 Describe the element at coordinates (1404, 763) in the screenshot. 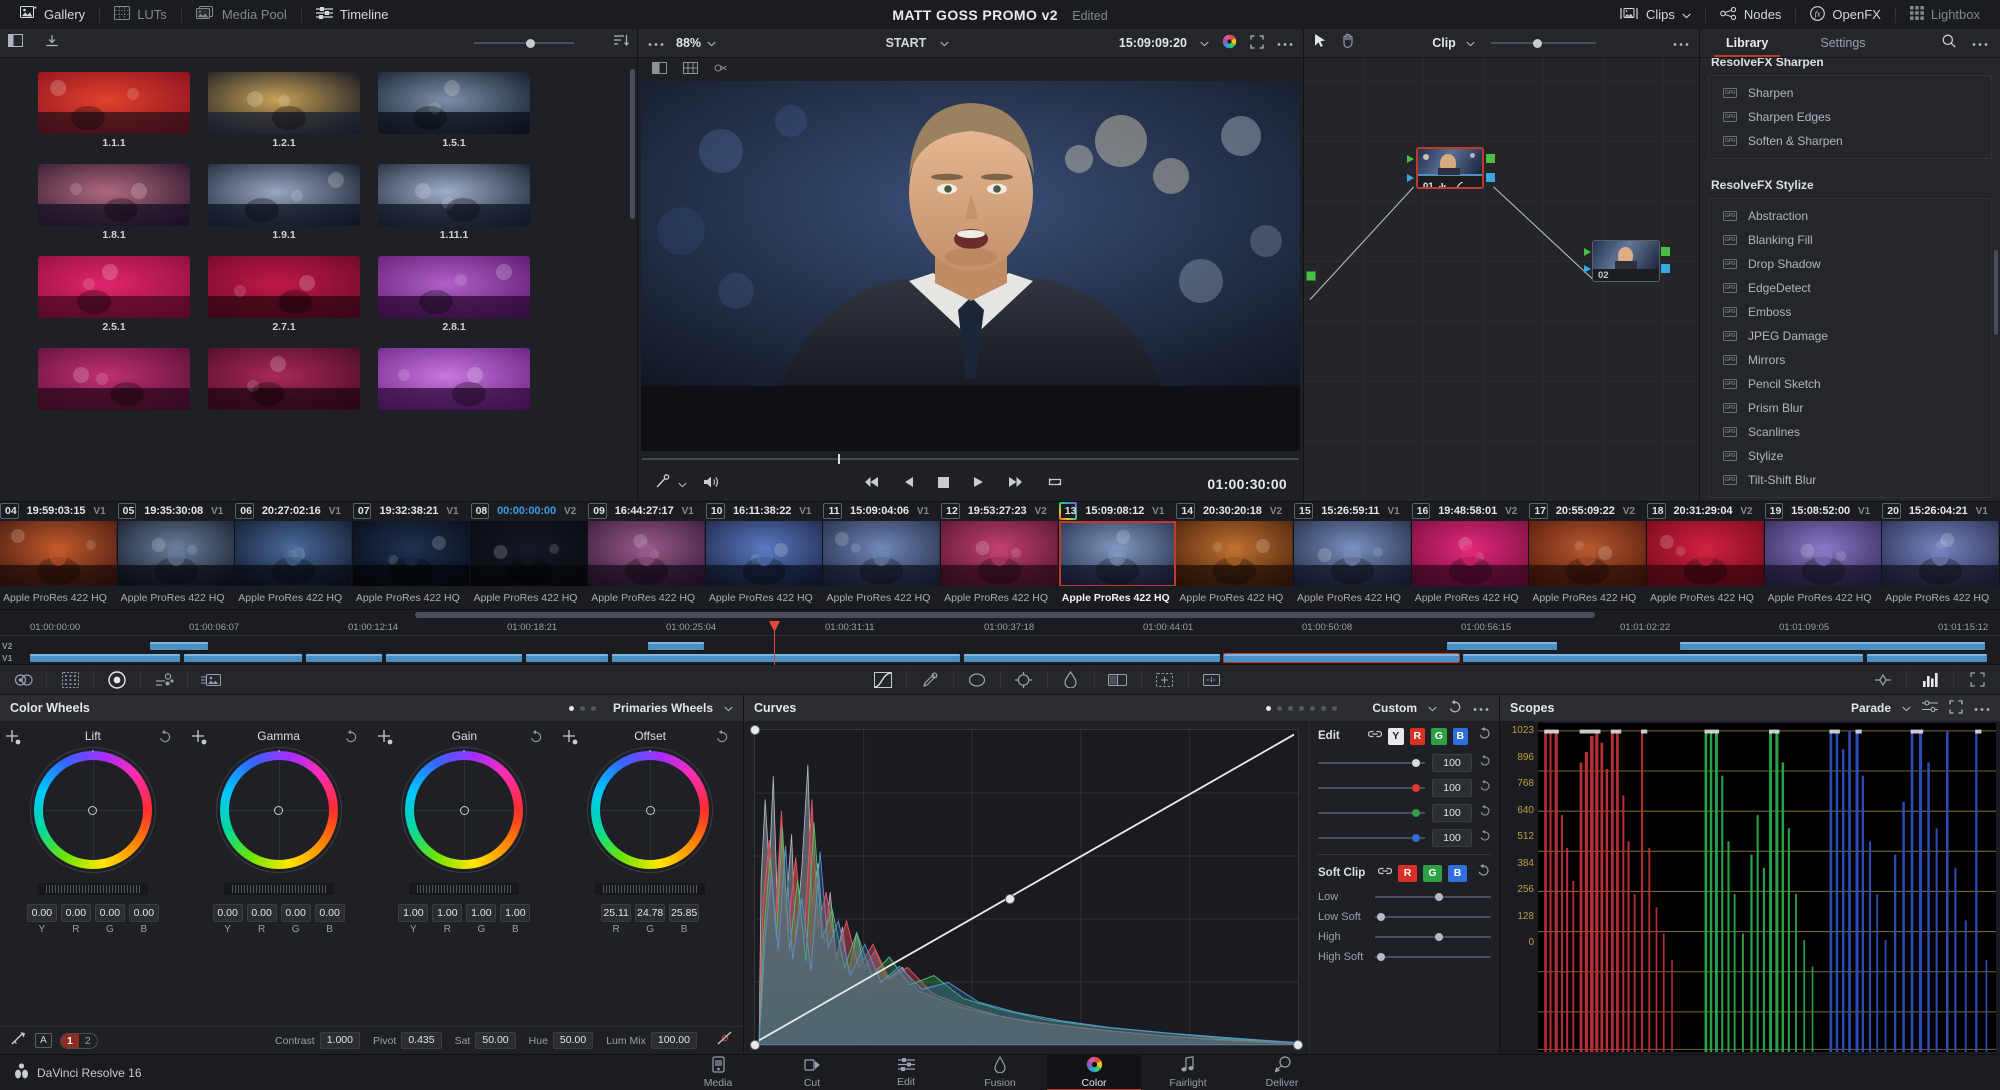

I see `curve-slider-y: 100` at that location.